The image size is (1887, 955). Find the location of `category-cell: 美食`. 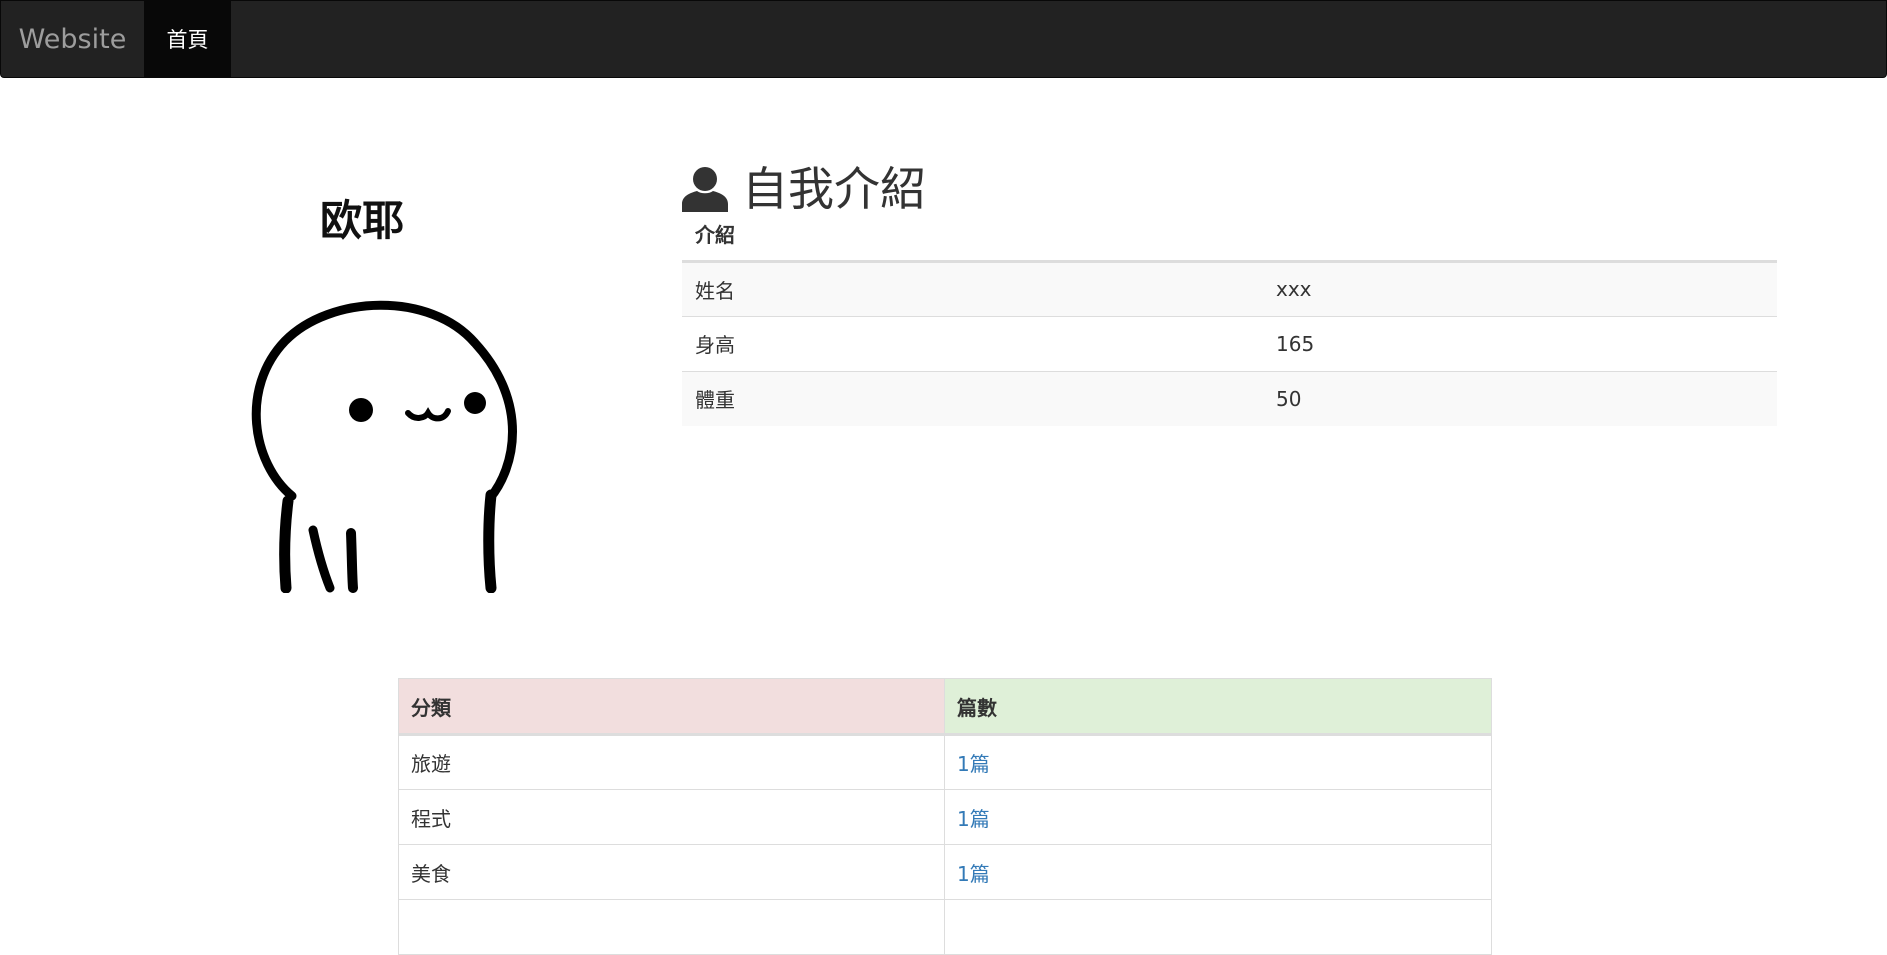

category-cell: 美食 is located at coordinates (671, 872).